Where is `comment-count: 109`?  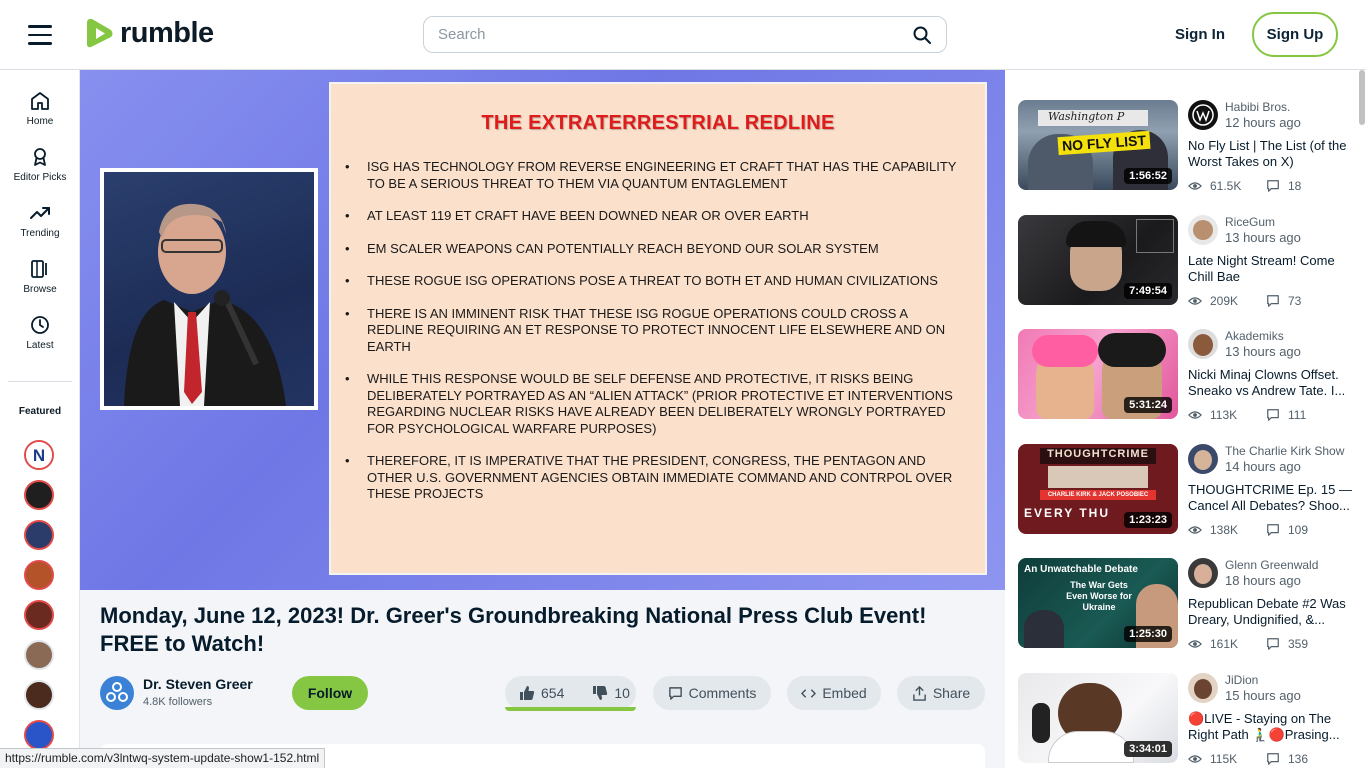 comment-count: 109 is located at coordinates (1298, 530).